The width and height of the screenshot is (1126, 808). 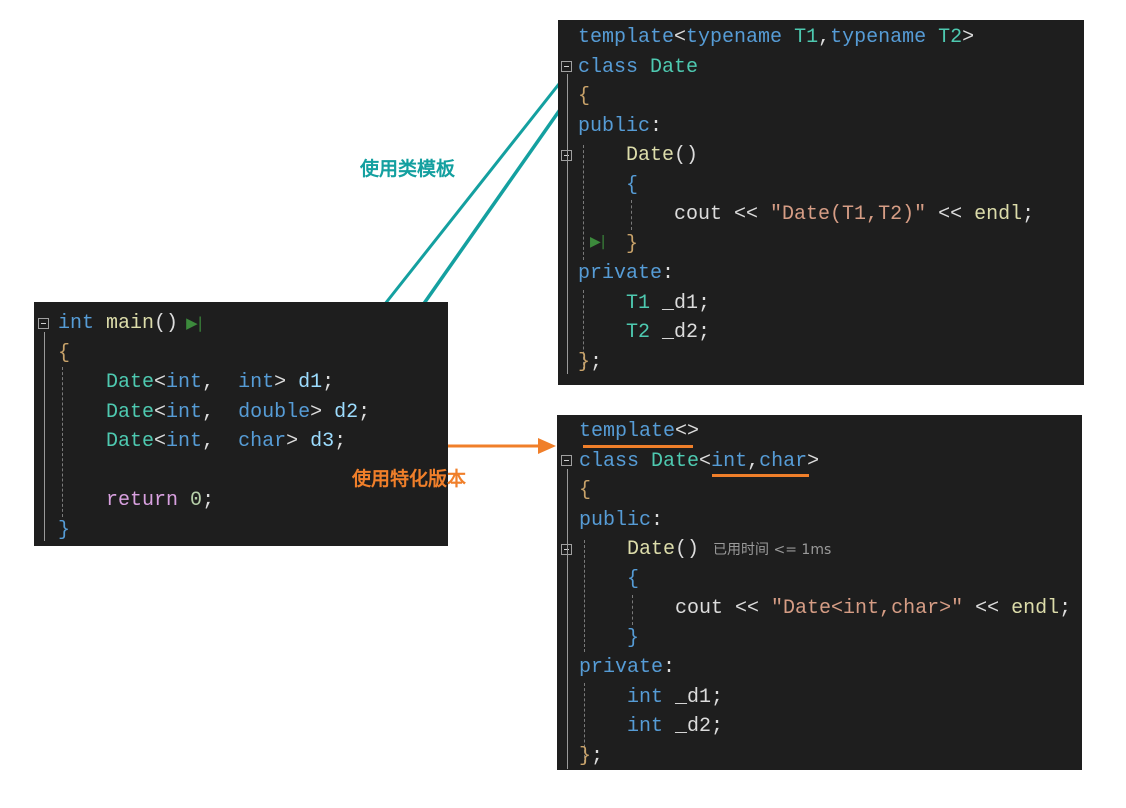 I want to click on arrow-d3-to-specialization-head, so click(x=547, y=446).